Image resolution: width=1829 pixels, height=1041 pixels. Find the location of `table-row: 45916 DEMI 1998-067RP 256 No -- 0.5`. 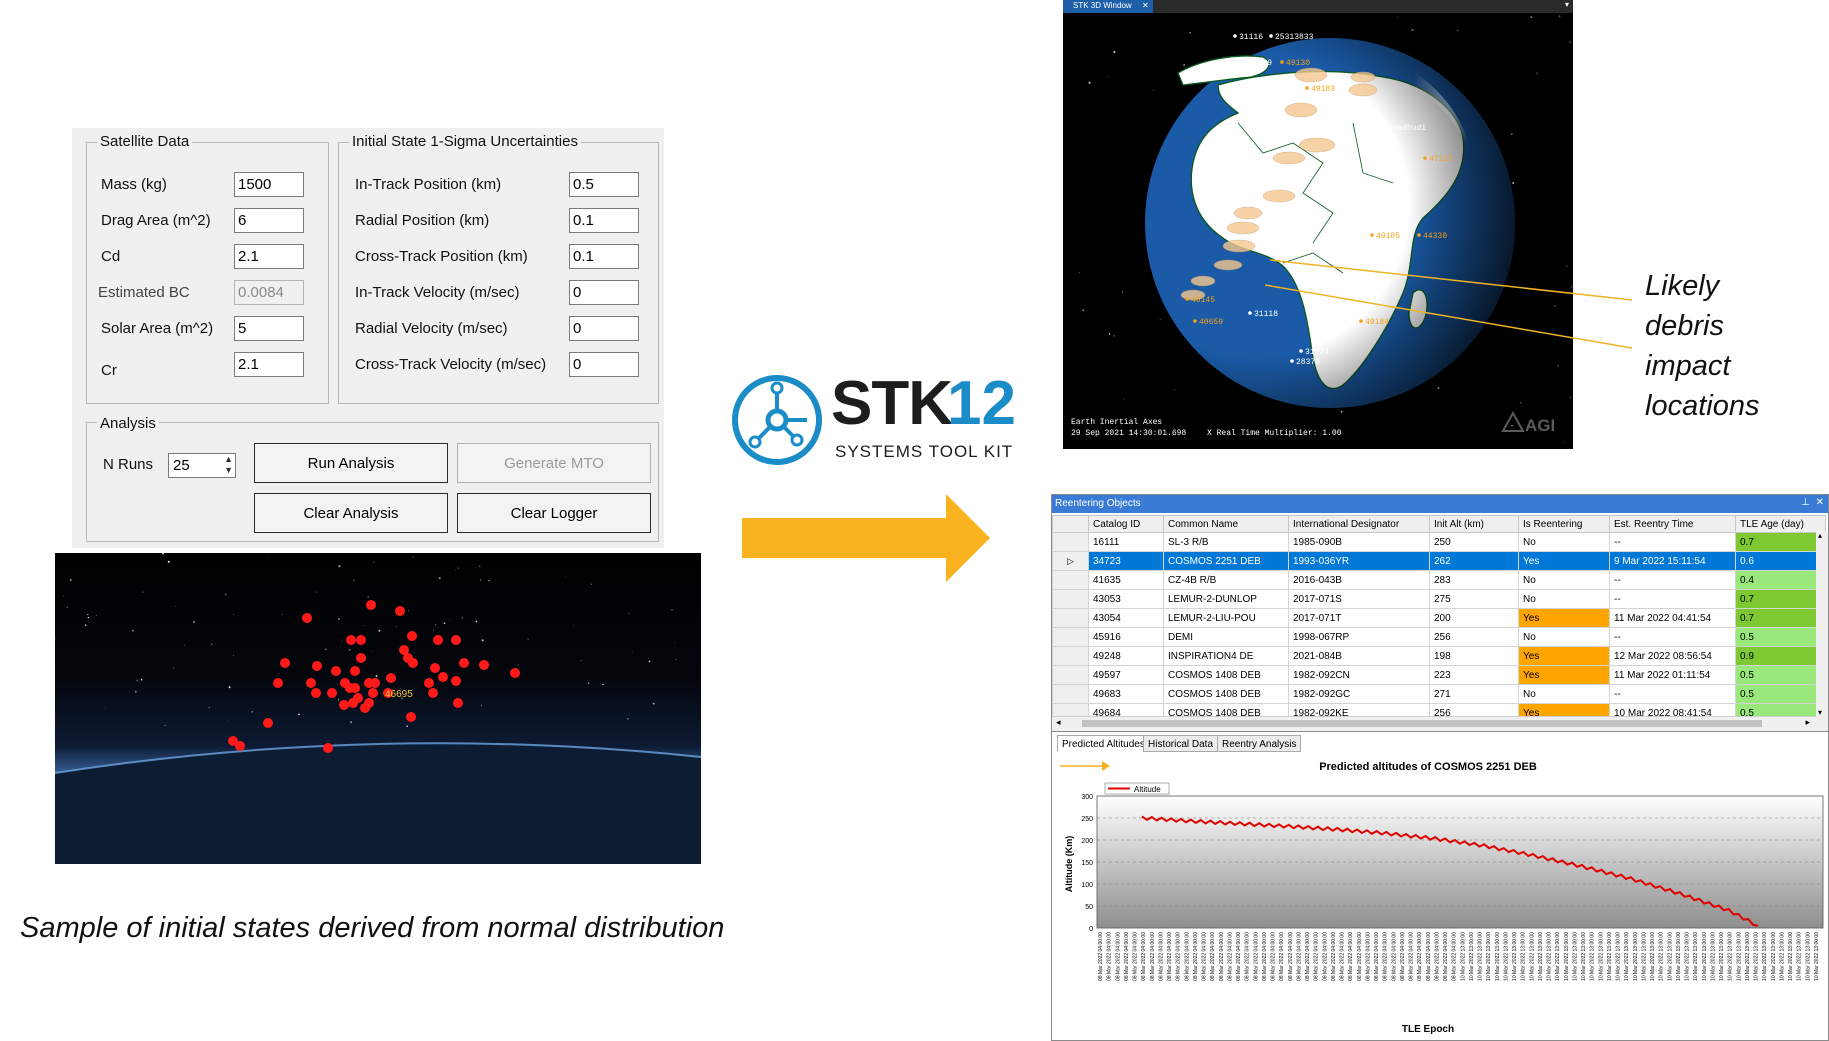

table-row: 45916 DEMI 1998-067RP 256 No -- 0.5 is located at coordinates (1439, 637).